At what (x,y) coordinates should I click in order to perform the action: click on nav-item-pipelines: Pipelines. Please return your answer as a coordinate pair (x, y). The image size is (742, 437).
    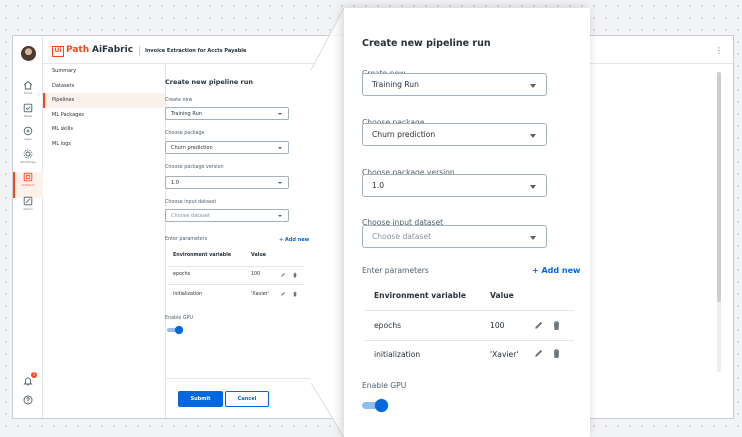
    Looking at the image, I should click on (104, 100).